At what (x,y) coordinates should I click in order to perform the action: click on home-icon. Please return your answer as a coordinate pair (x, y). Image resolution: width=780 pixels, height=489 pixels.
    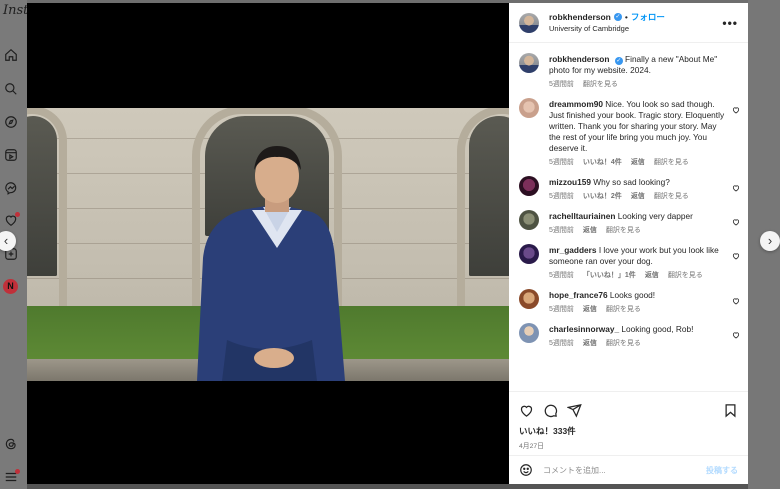
    Looking at the image, I should click on (11, 55).